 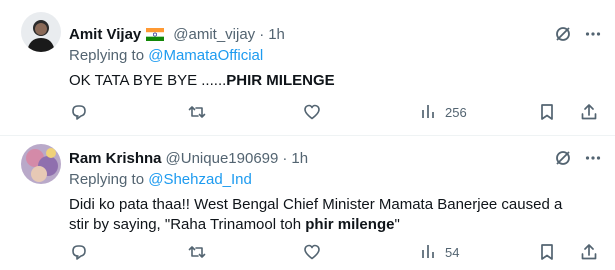 What do you see at coordinates (336, 34) in the screenshot?
I see `tweet-header: Amit Vijay @amit_vijay · 1h` at bounding box center [336, 34].